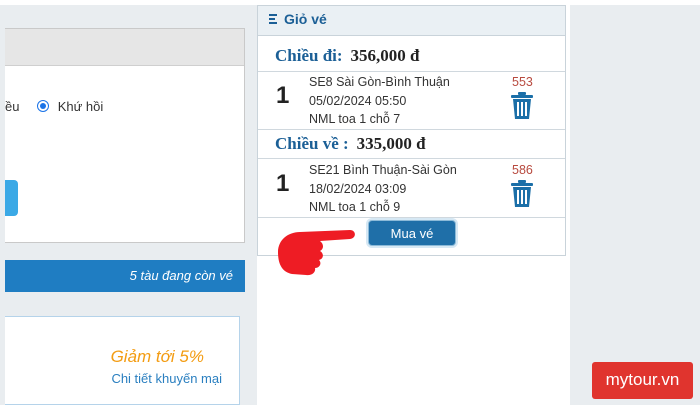 The width and height of the screenshot is (700, 405). What do you see at coordinates (125, 276) in the screenshot?
I see `available-trains-bar: 5 tàu đang còn vé` at bounding box center [125, 276].